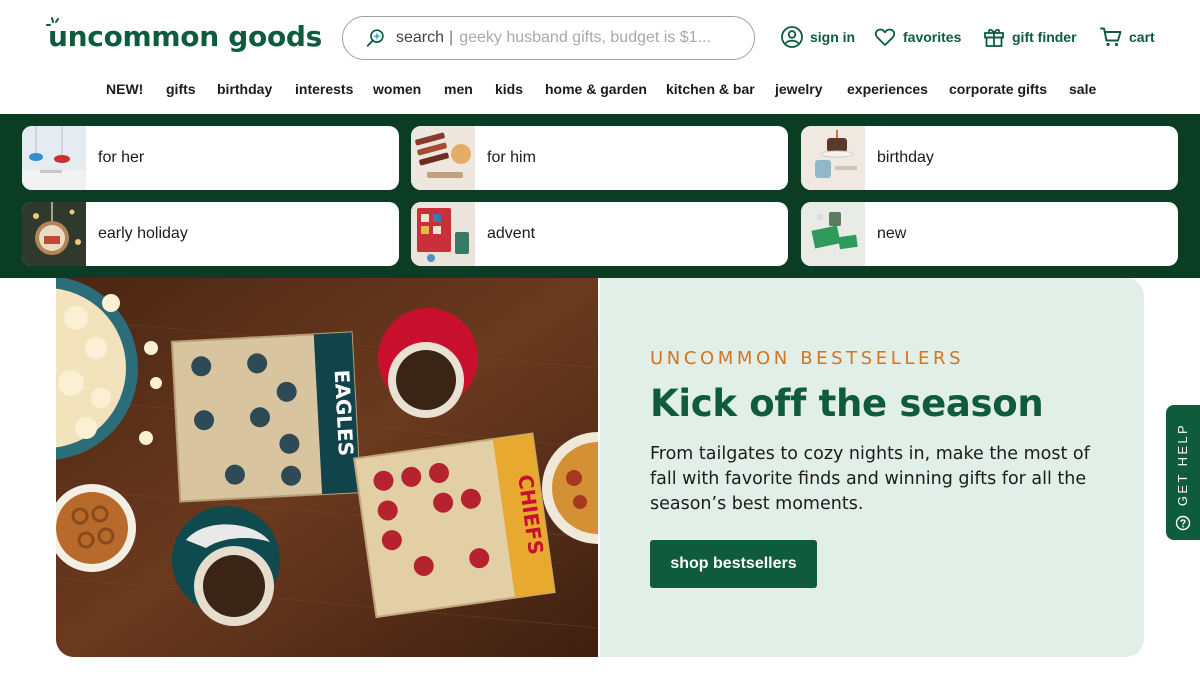 The image size is (1200, 675). I want to click on get-help-tab: GET HELP, so click(1183, 472).